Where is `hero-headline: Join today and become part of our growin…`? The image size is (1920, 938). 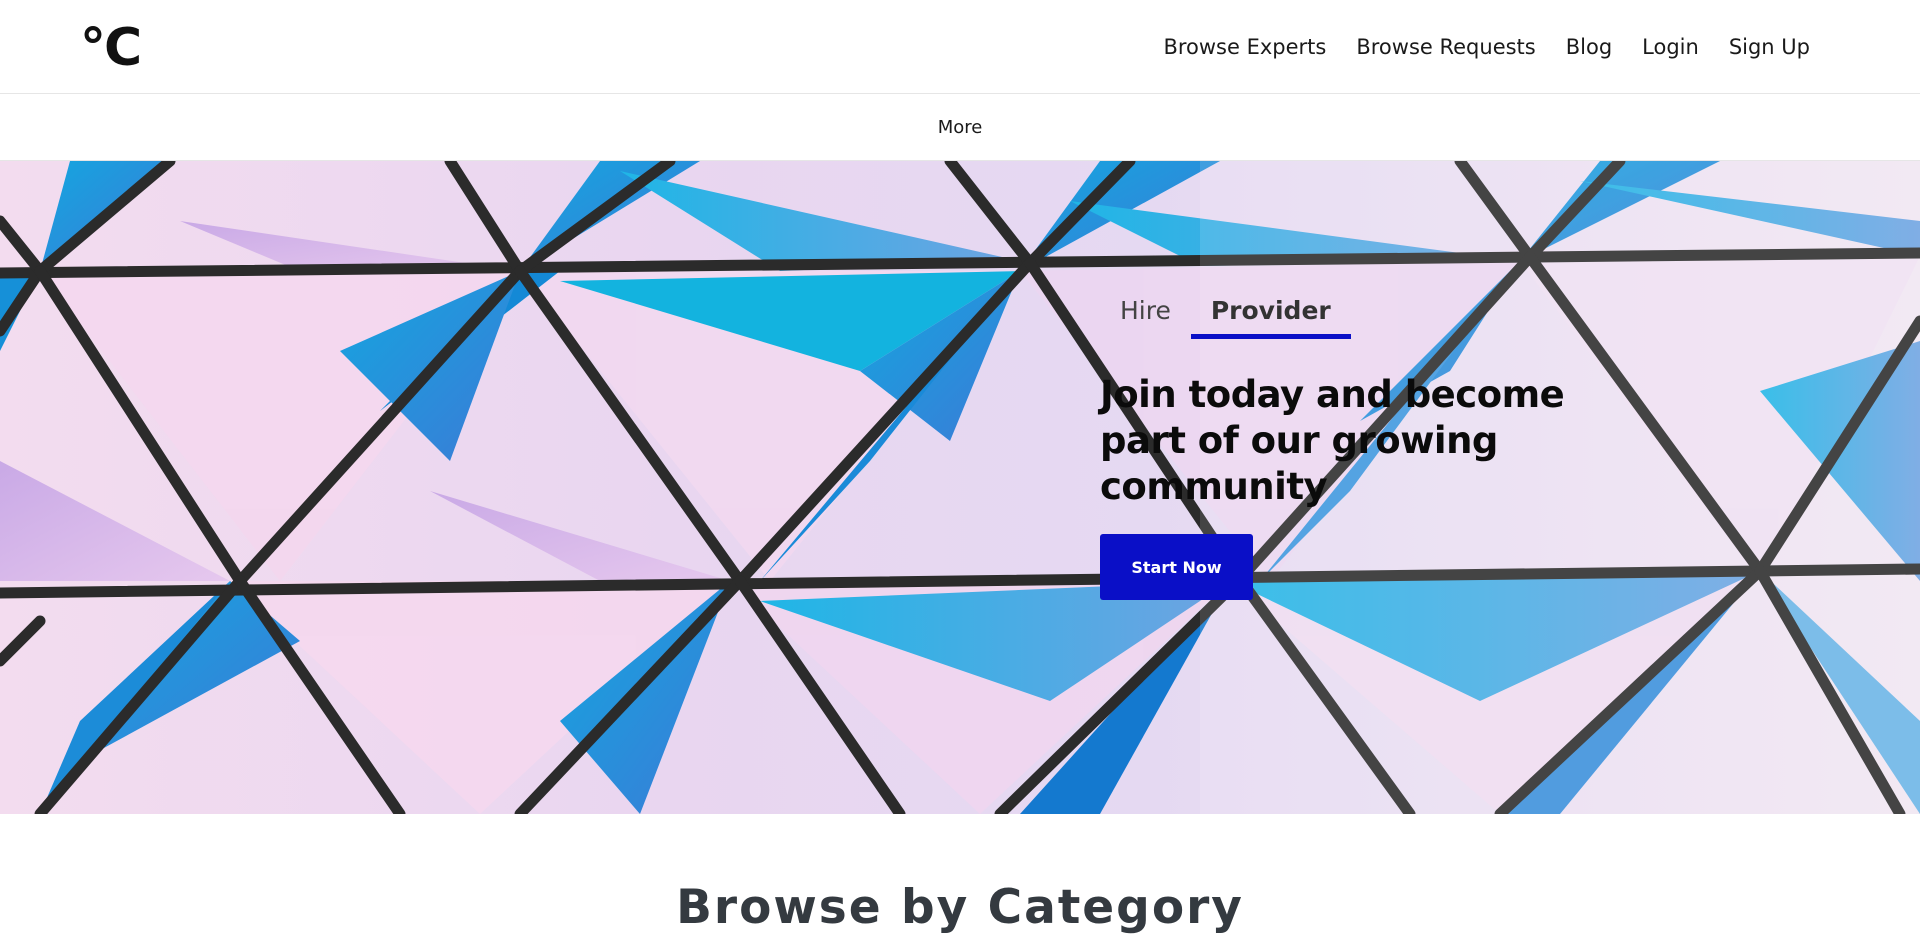
hero-headline: Join today and become part of our growin… is located at coordinates (1332, 440).